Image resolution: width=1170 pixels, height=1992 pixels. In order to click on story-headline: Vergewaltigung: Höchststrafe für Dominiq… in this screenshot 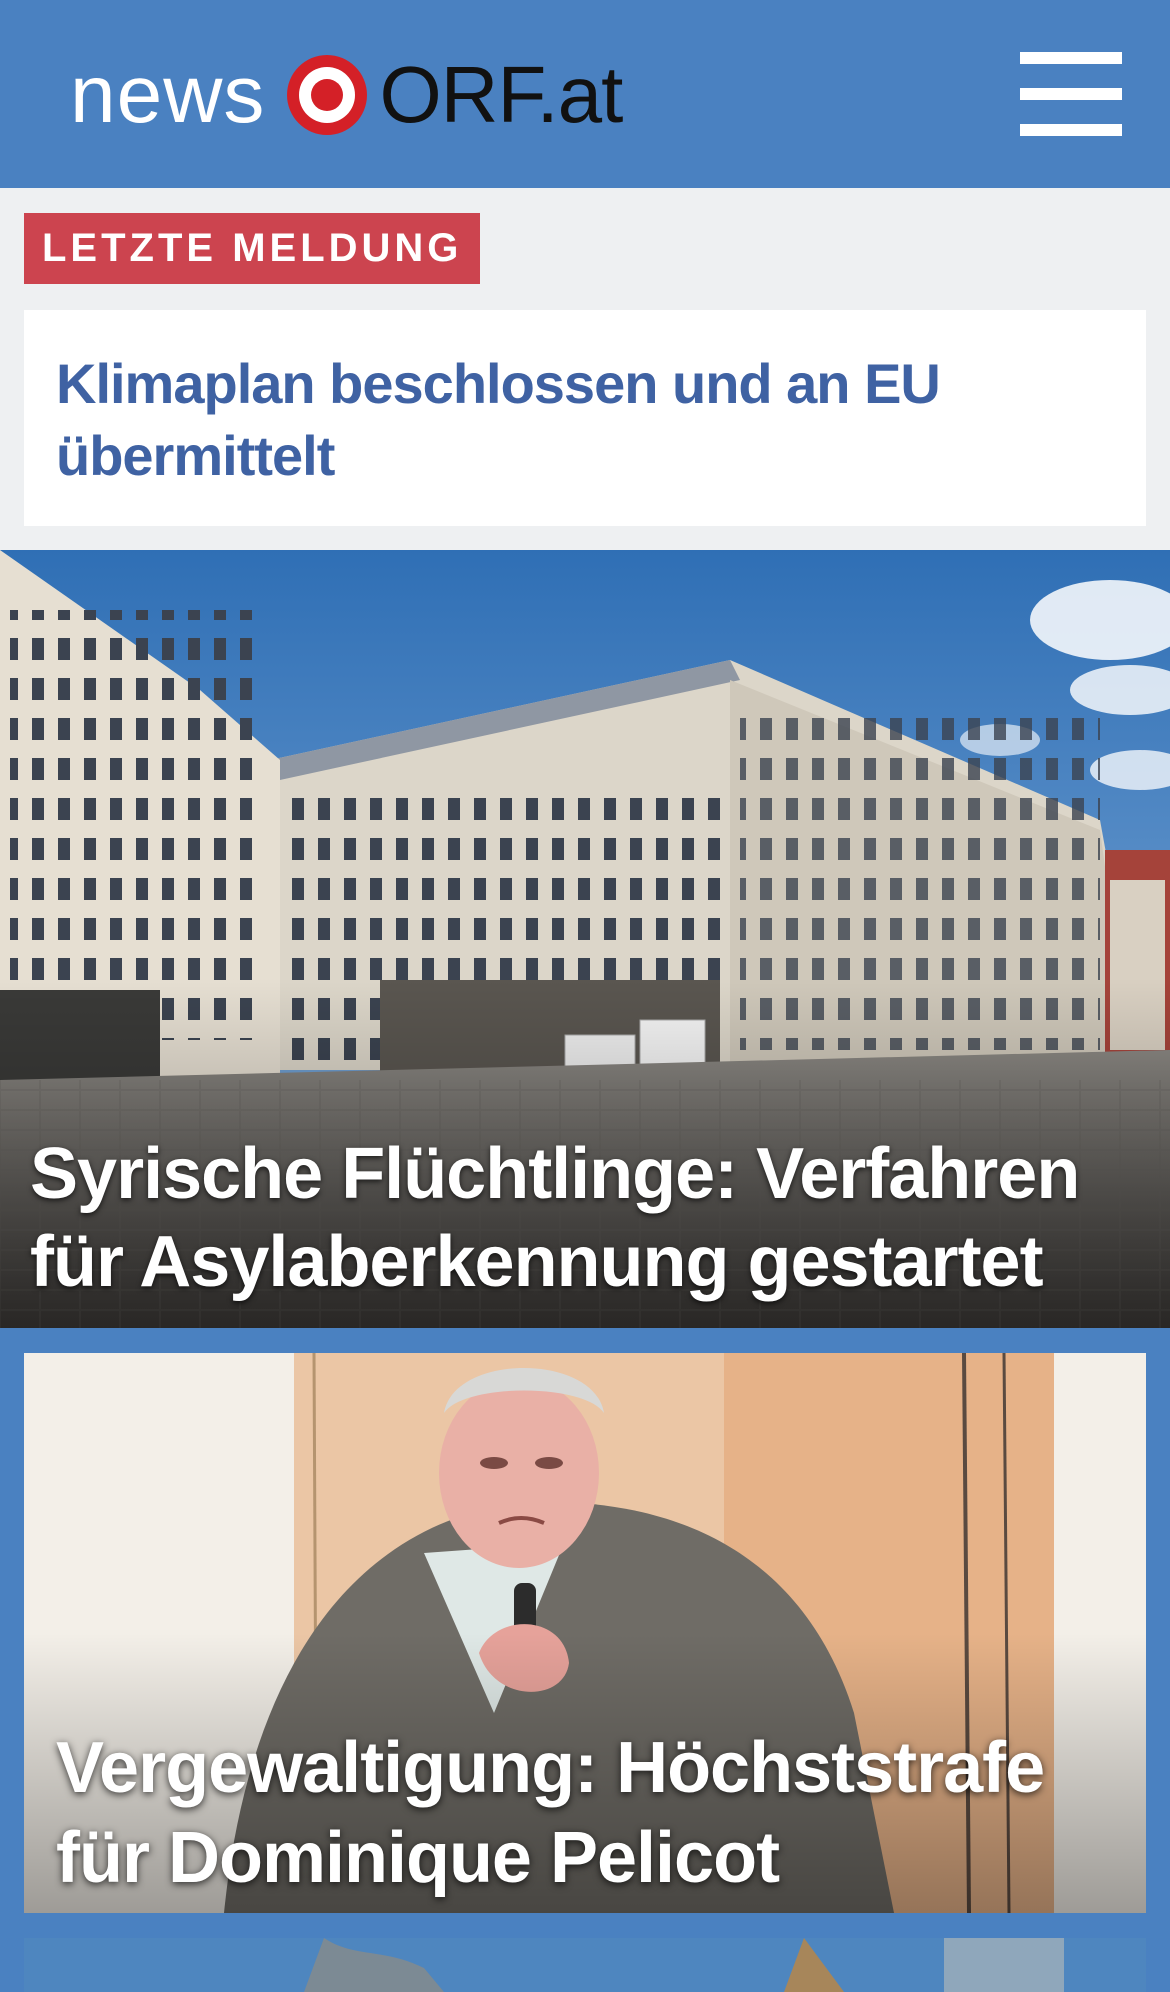, I will do `click(591, 1813)`.